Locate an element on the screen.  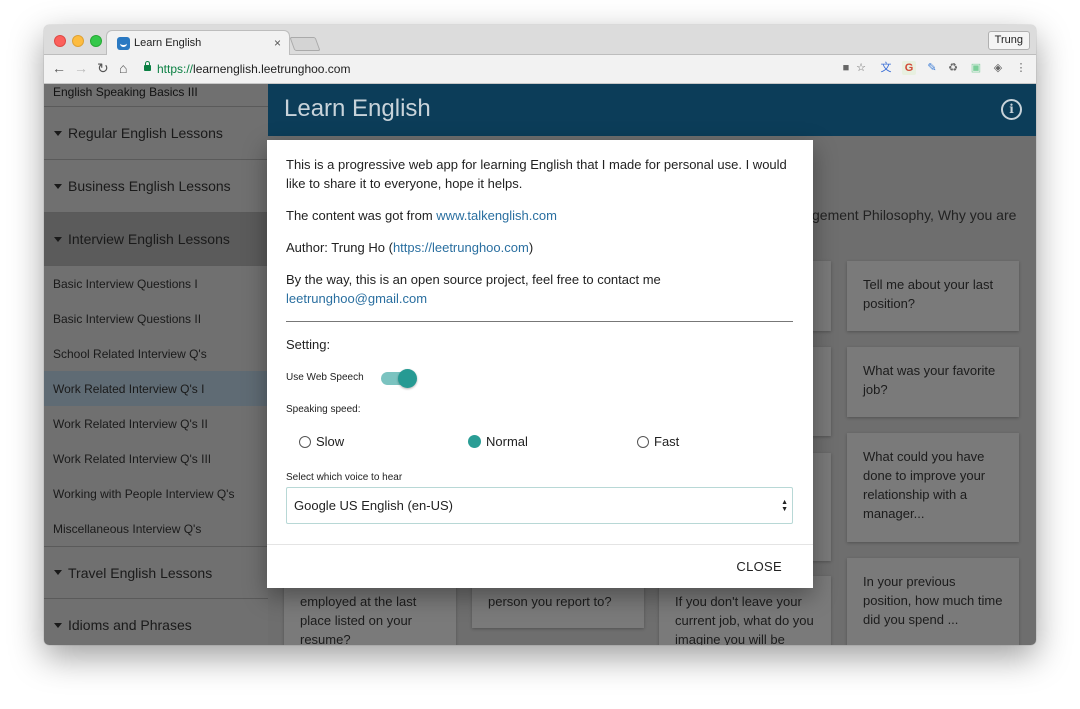
speed-radio-fast: Fast is located at coordinates (658, 441).